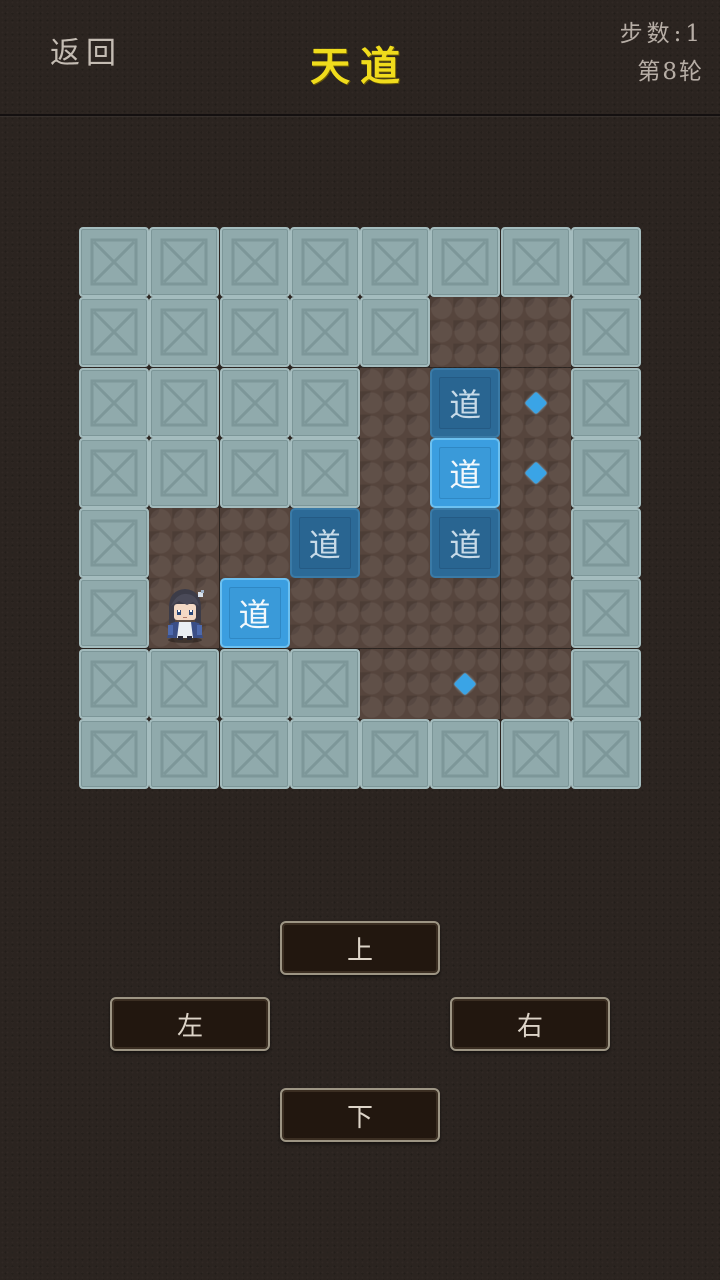 Image resolution: width=720 pixels, height=1280 pixels. Describe the element at coordinates (360, 948) in the screenshot. I see `move-up-button: 上` at that location.